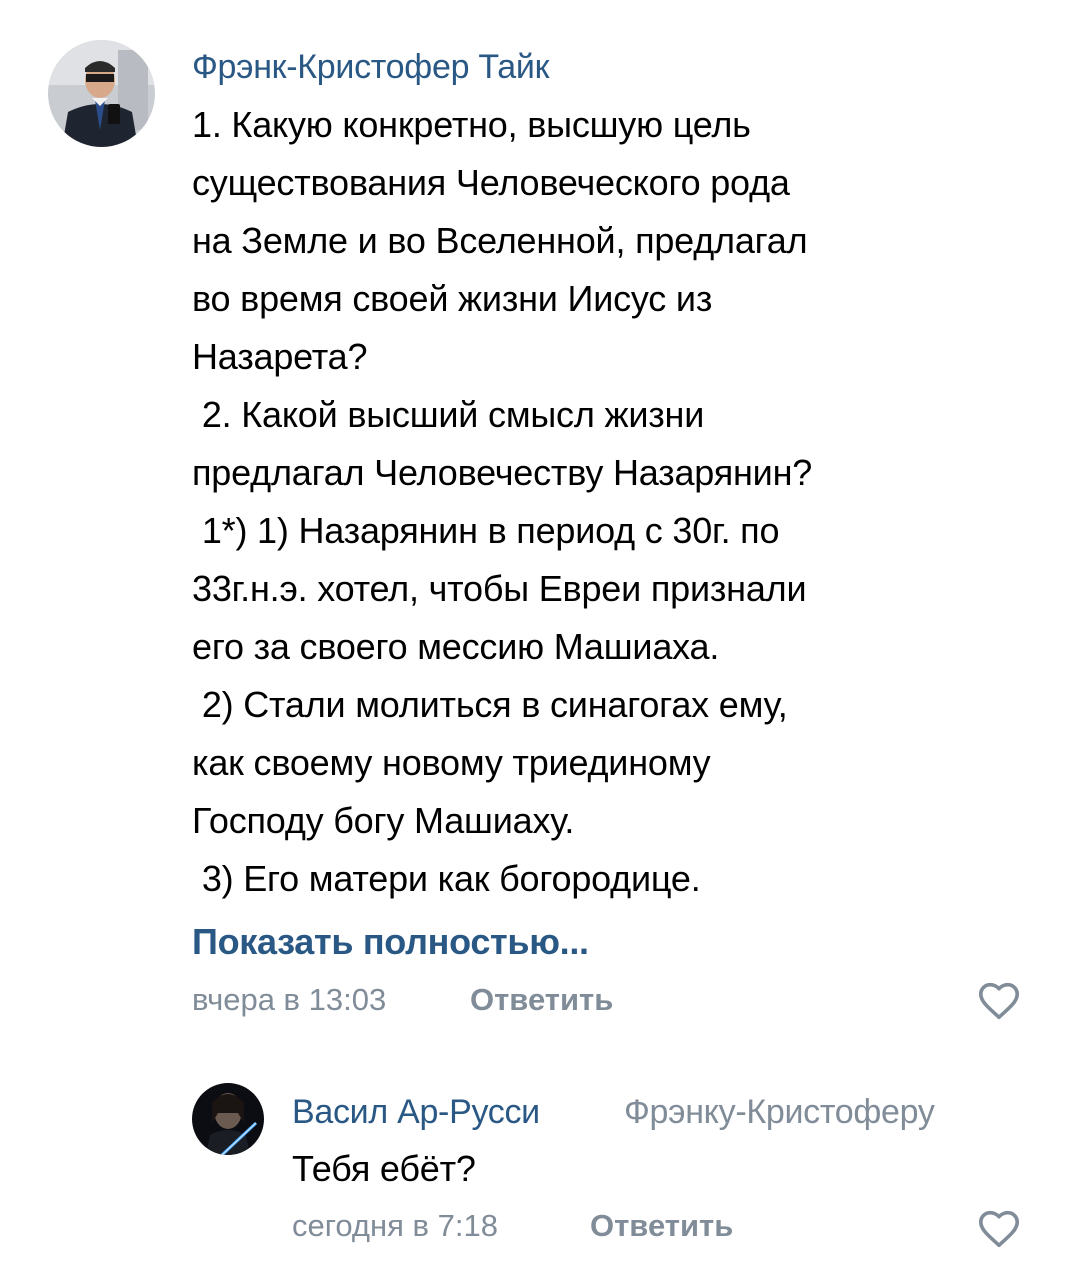 Image resolution: width=1068 pixels, height=1280 pixels. Describe the element at coordinates (384, 1168) in the screenshot. I see `comment-text: Тебя ебёт?` at that location.